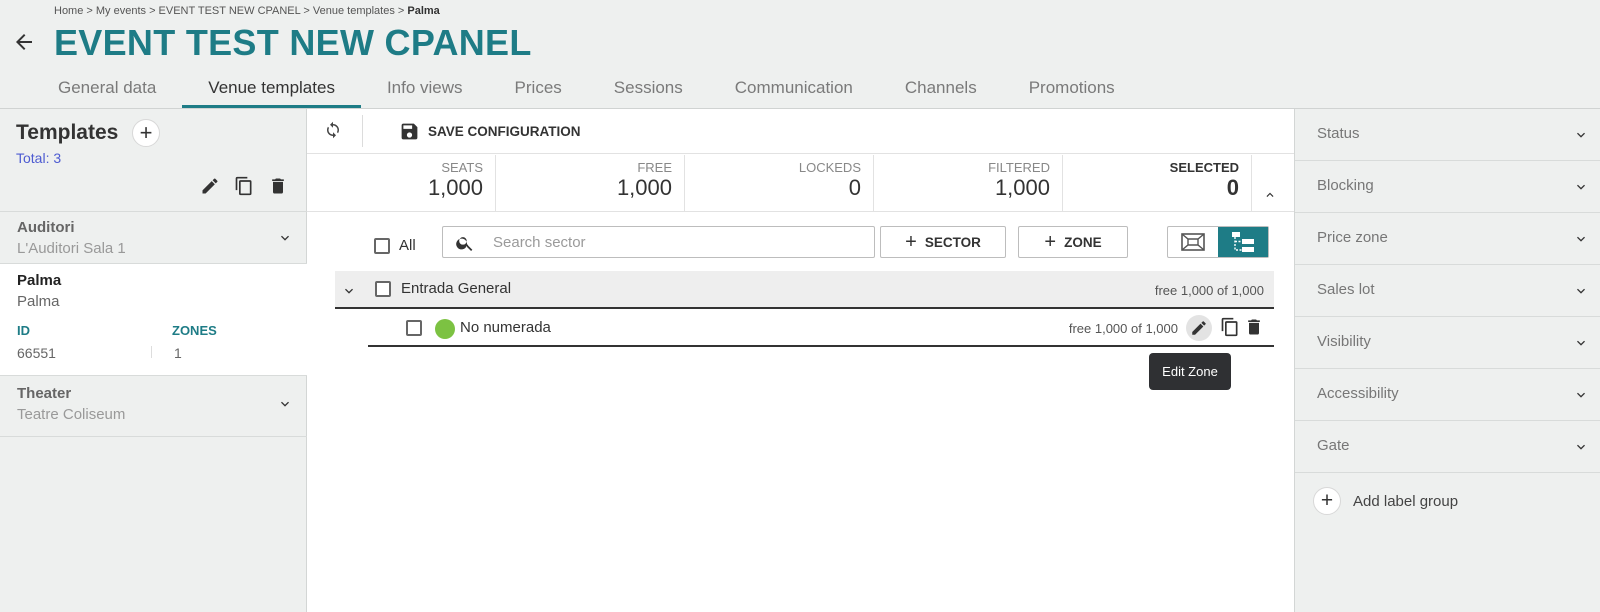 The image size is (1600, 612). I want to click on filter-label: Gate, so click(1333, 445).